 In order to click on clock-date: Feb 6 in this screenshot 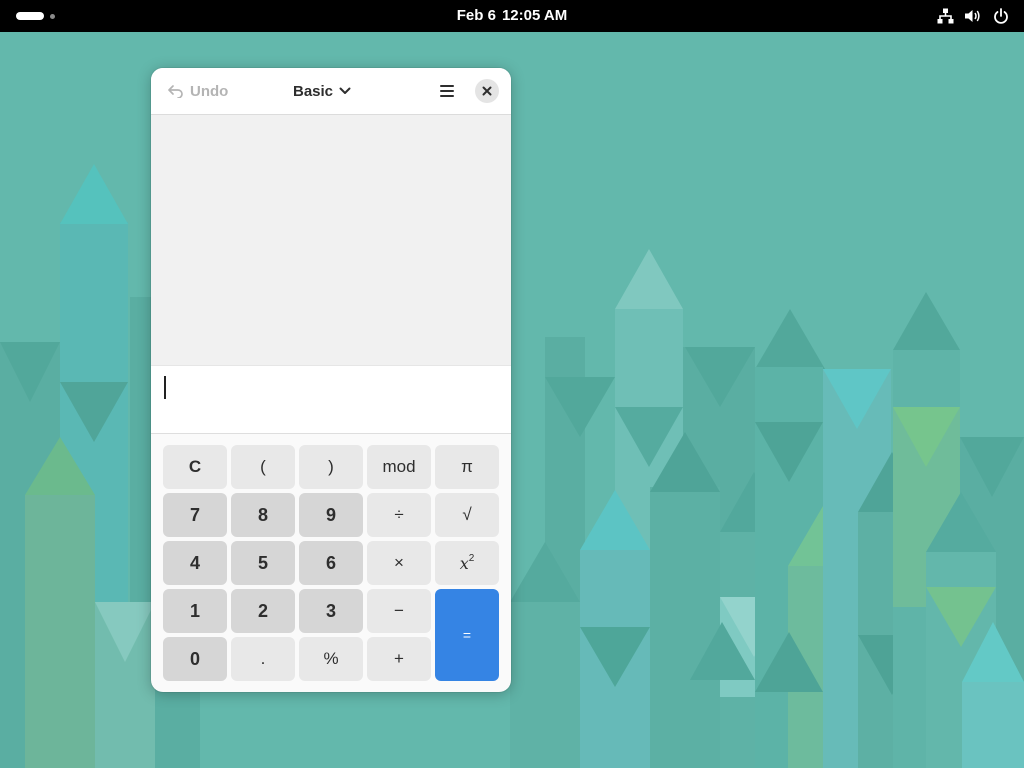, I will do `click(476, 15)`.